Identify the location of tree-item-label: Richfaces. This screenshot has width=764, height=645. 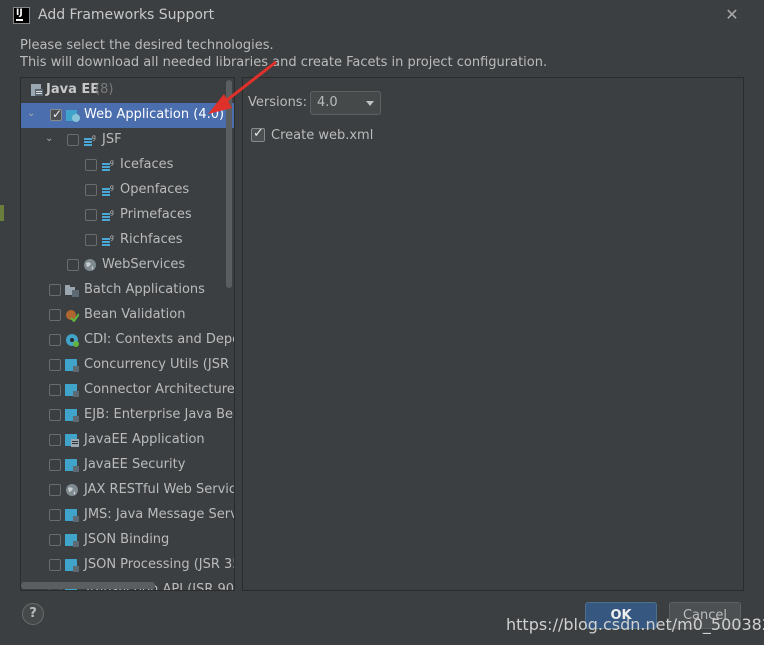
(151, 239).